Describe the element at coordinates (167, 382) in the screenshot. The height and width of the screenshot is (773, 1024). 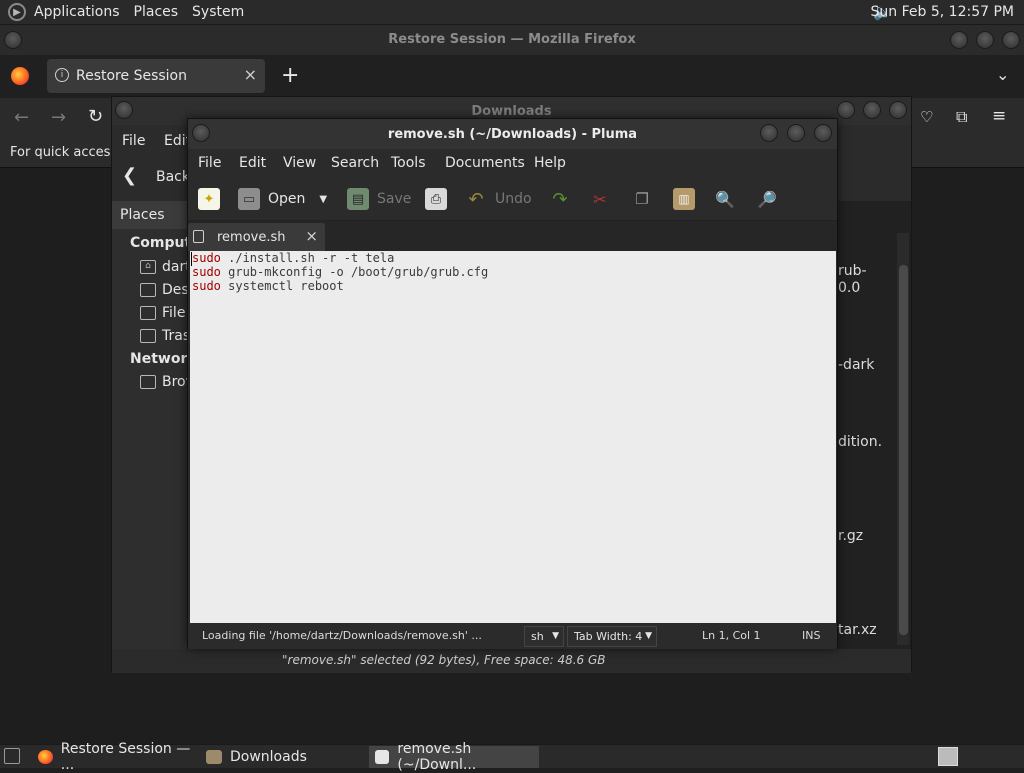
I see `sidebar-item-browse-network: Brov` at that location.